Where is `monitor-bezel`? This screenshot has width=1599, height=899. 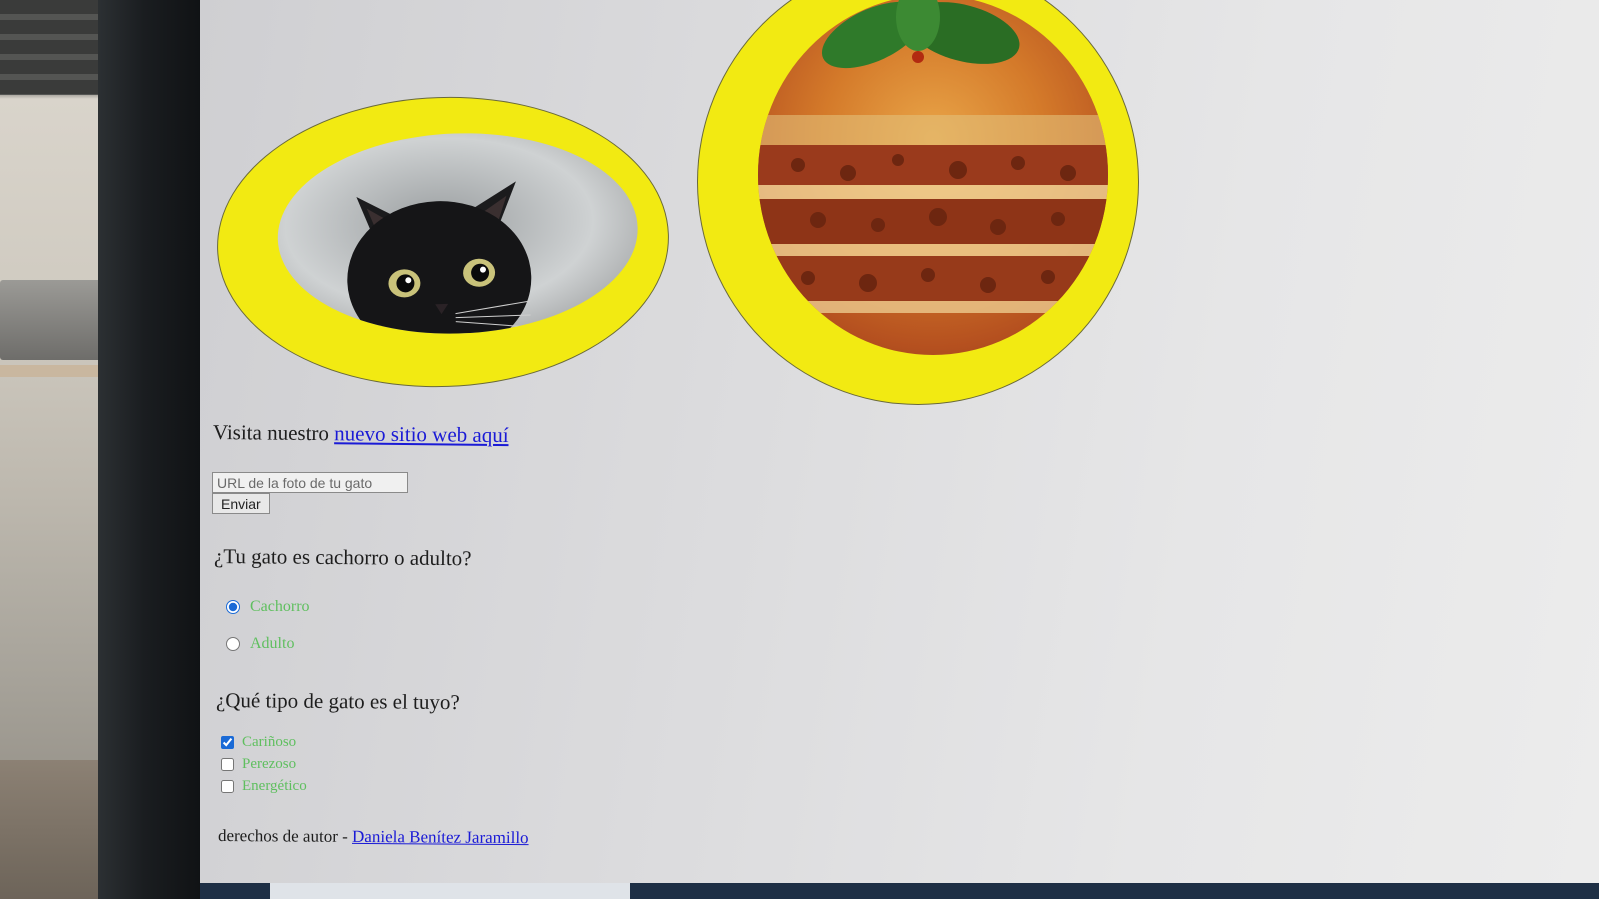
monitor-bezel is located at coordinates (155, 449).